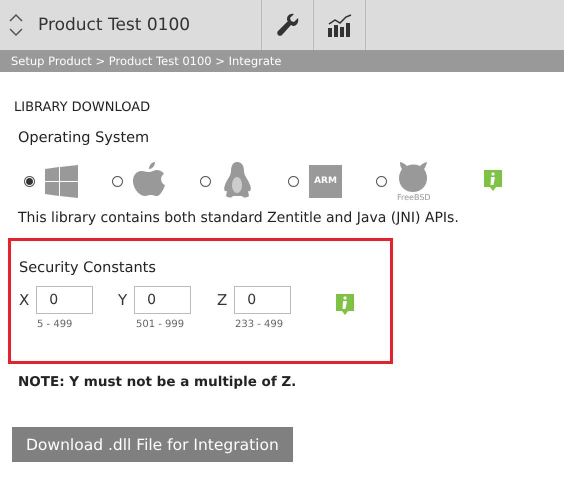  What do you see at coordinates (24, 300) in the screenshot?
I see `field-label: X` at bounding box center [24, 300].